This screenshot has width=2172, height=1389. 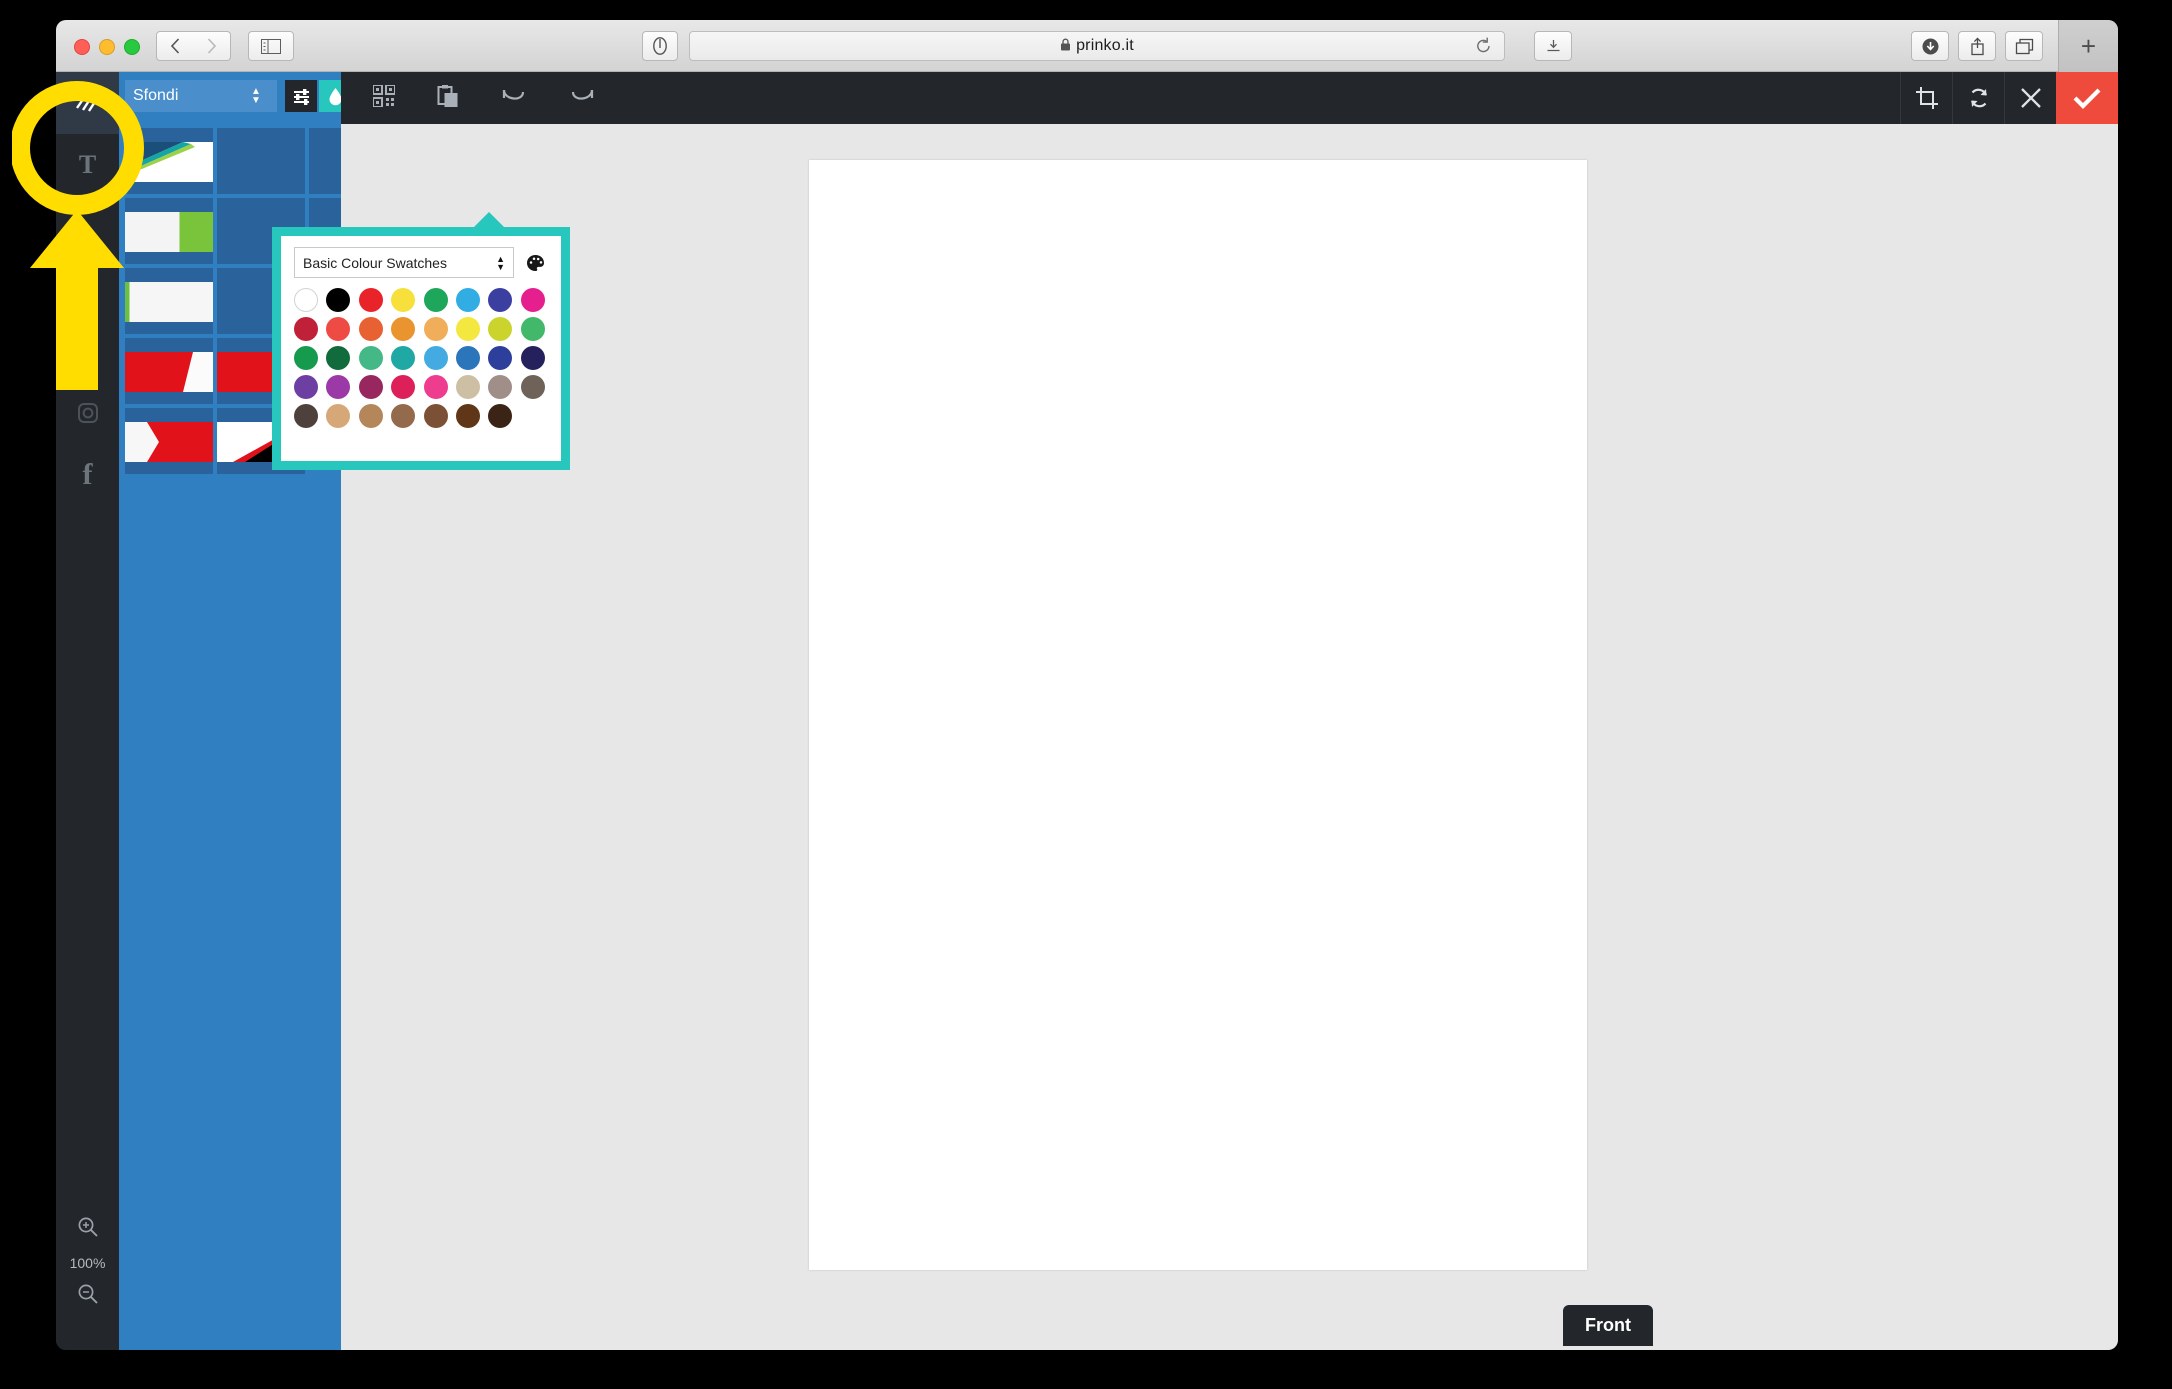 What do you see at coordinates (384, 97) in the screenshot?
I see `qr-code-icon` at bounding box center [384, 97].